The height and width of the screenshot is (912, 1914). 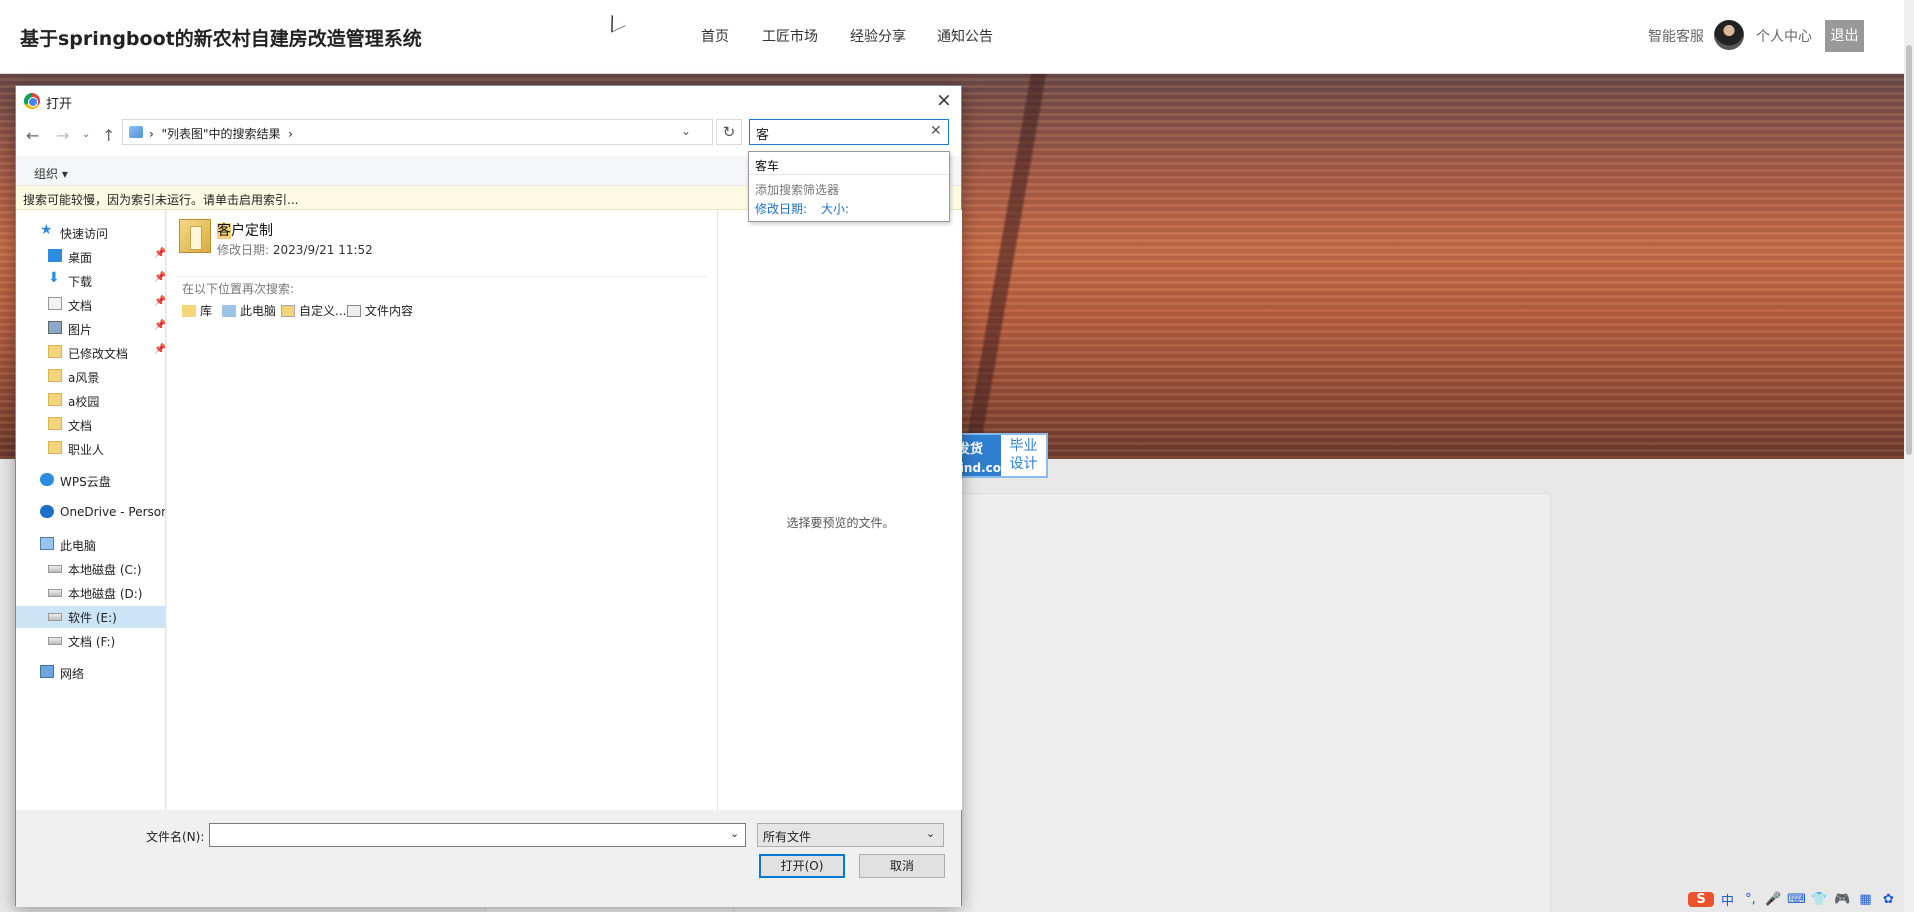 I want to click on filetype-chevron-down-icon: ⌄, so click(x=931, y=833).